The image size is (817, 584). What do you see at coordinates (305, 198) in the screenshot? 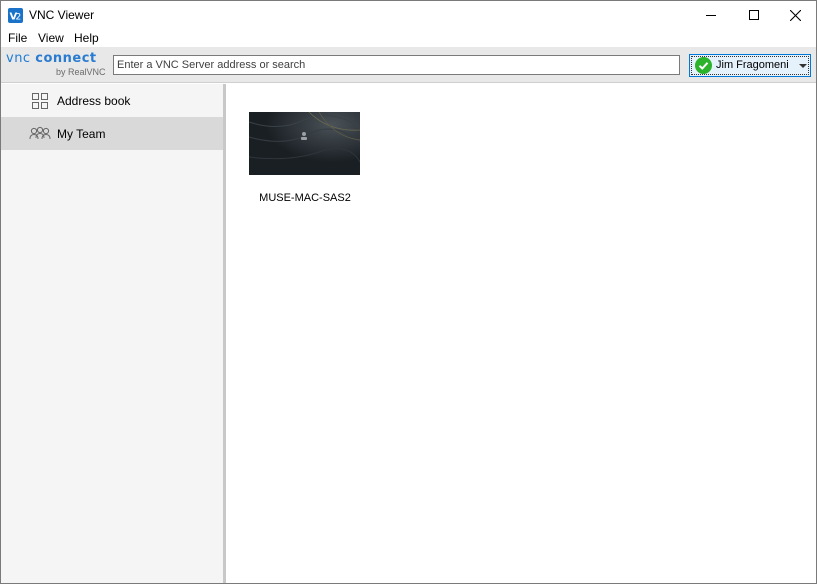
I see `computer-name-label: MUSE-MAC-SAS2` at bounding box center [305, 198].